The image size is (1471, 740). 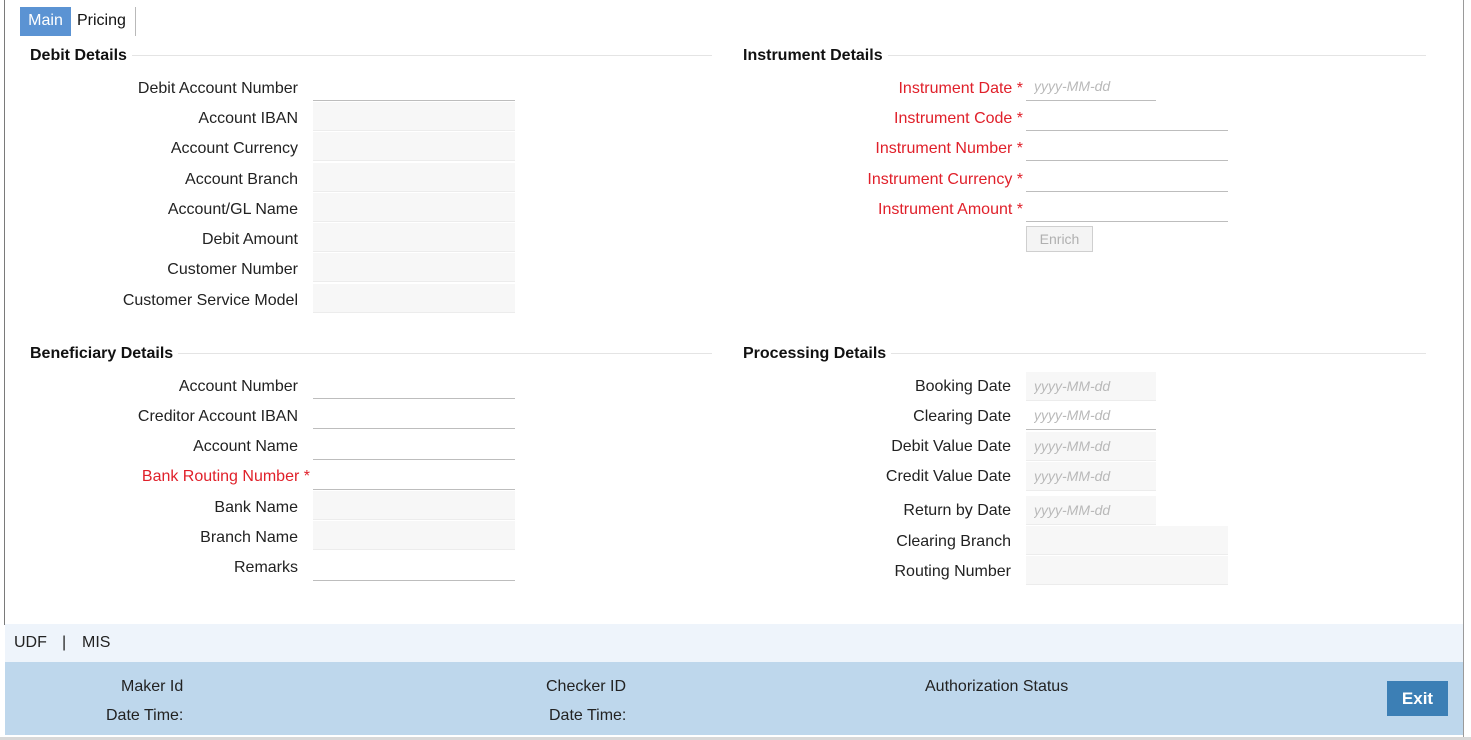 I want to click on clearing-branch-field, so click(x=1127, y=540).